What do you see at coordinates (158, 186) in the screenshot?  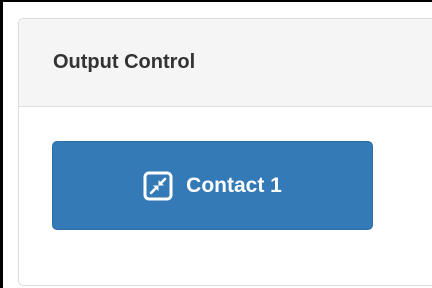 I see `compress-icon` at bounding box center [158, 186].